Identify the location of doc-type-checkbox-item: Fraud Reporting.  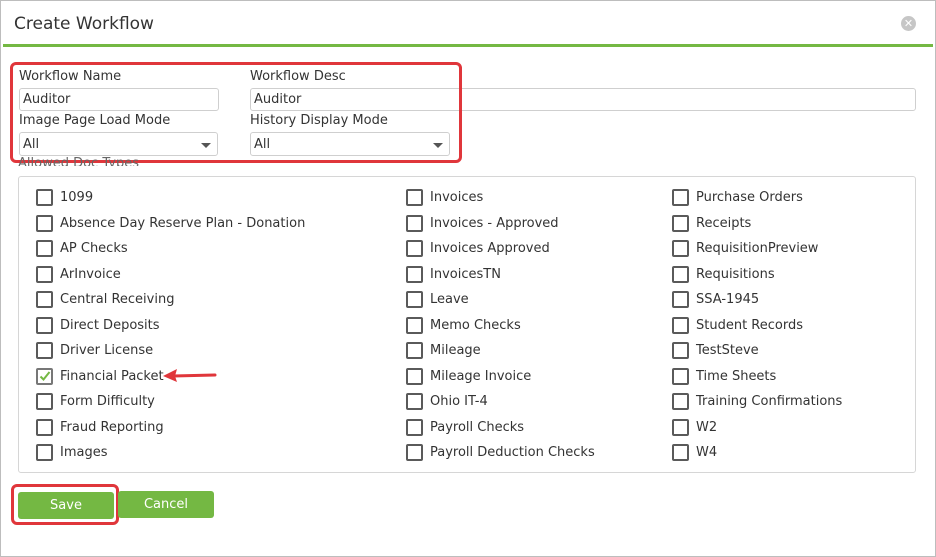
(100, 427).